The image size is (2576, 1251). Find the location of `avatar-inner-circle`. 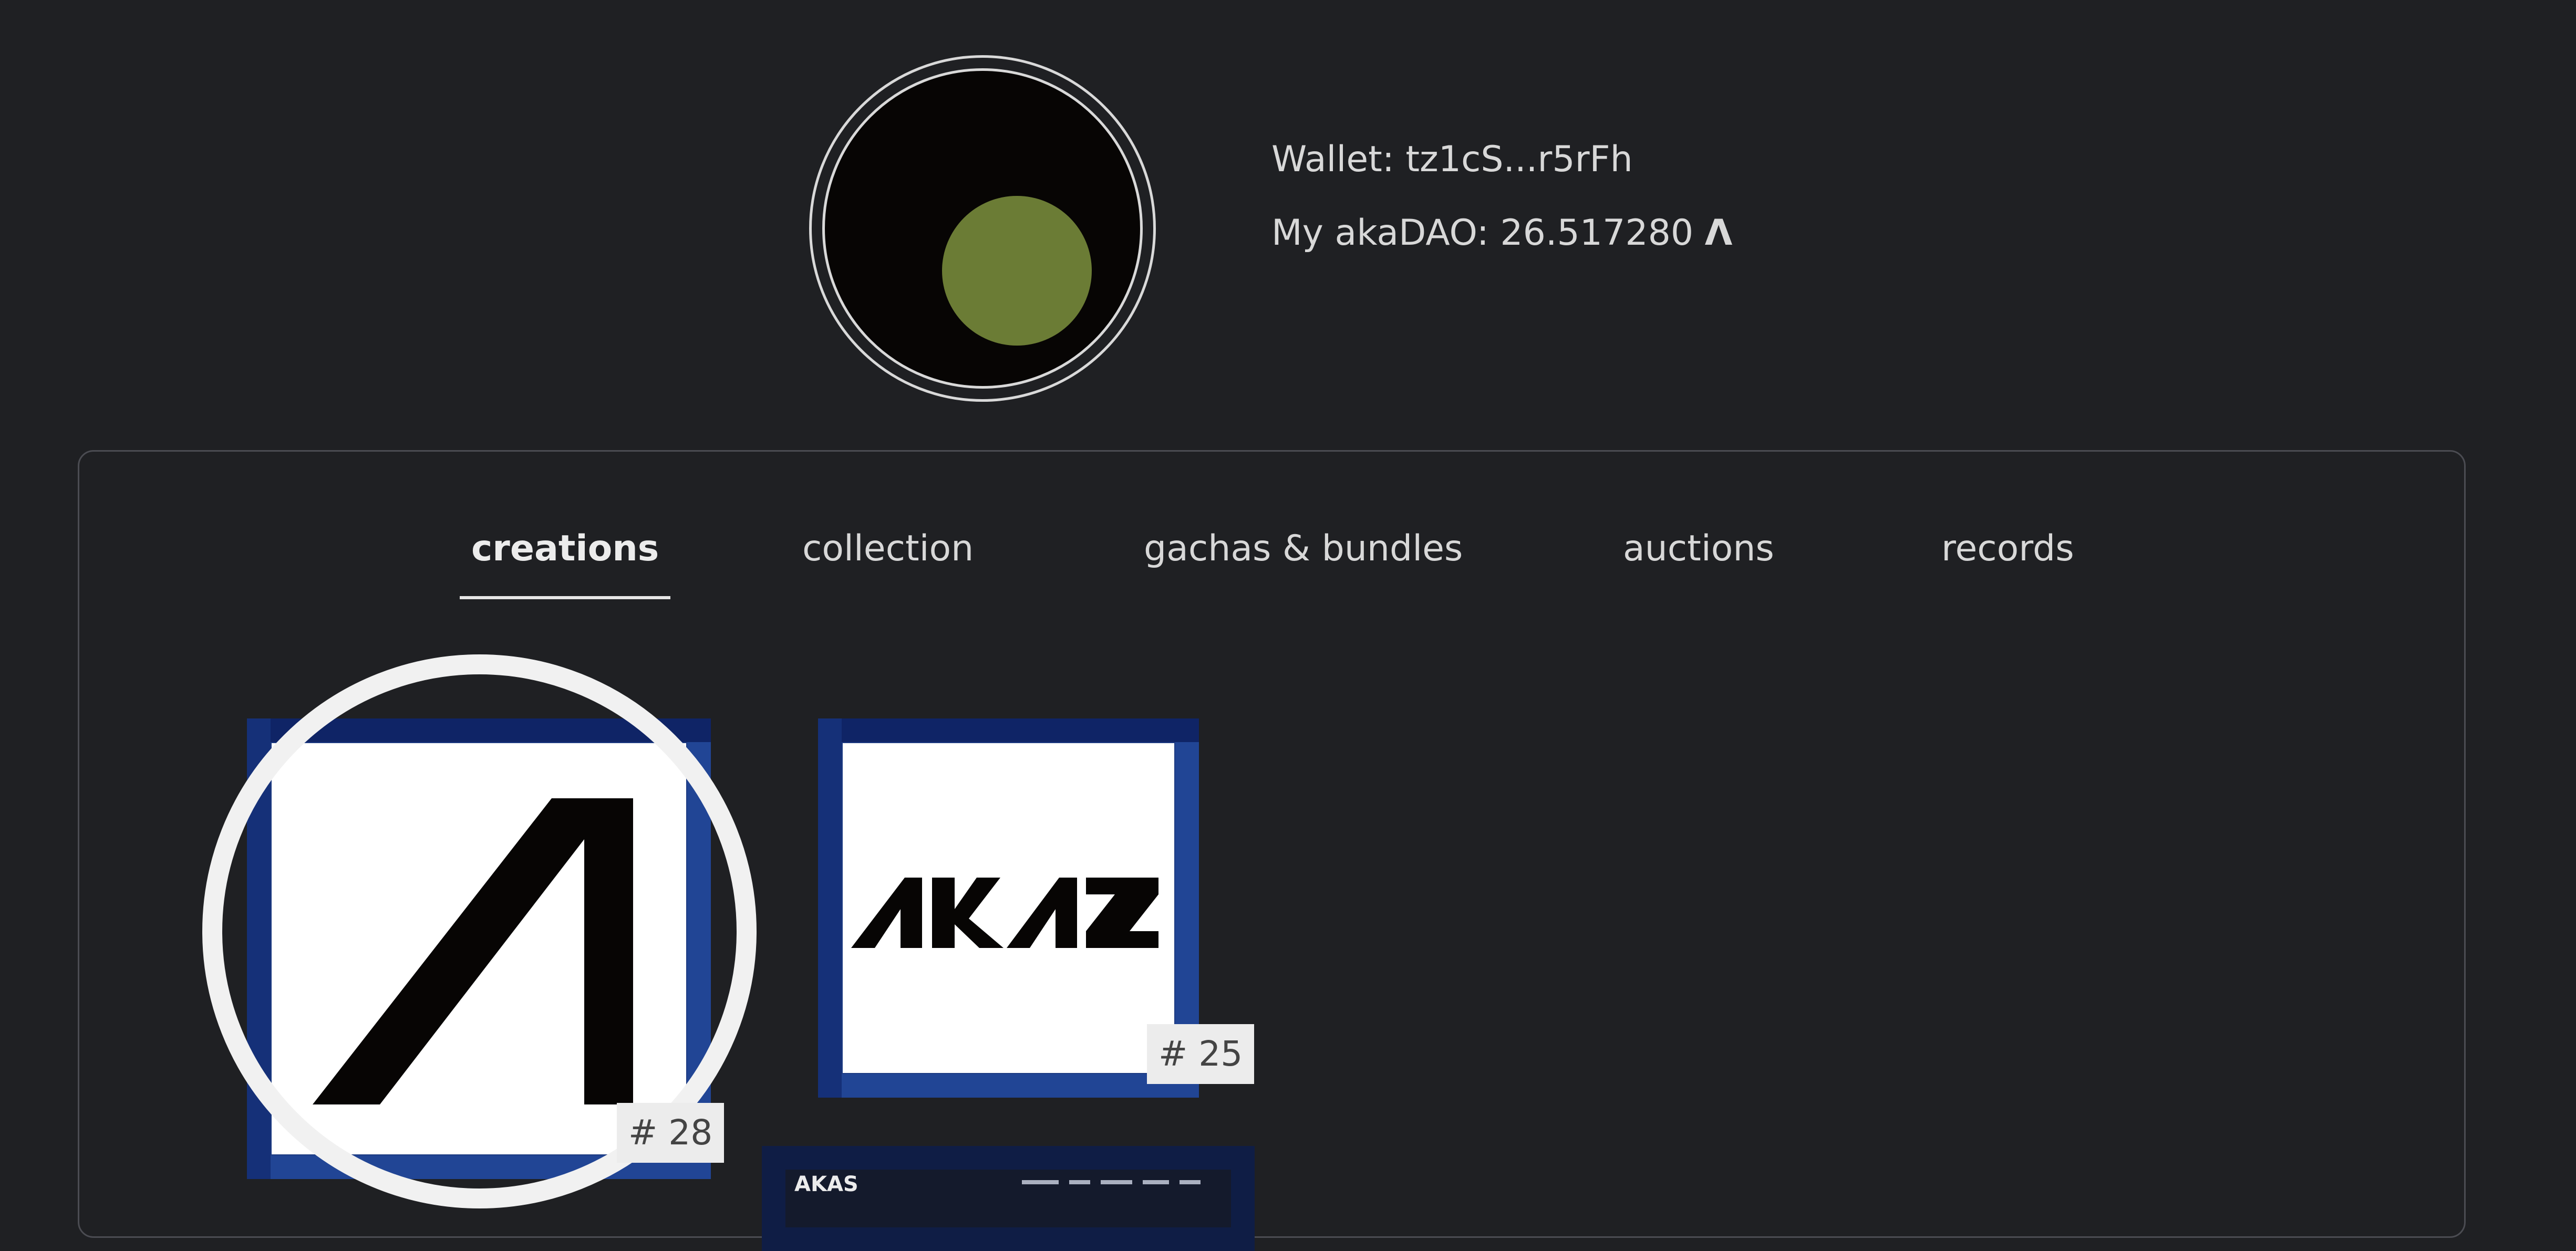

avatar-inner-circle is located at coordinates (982, 228).